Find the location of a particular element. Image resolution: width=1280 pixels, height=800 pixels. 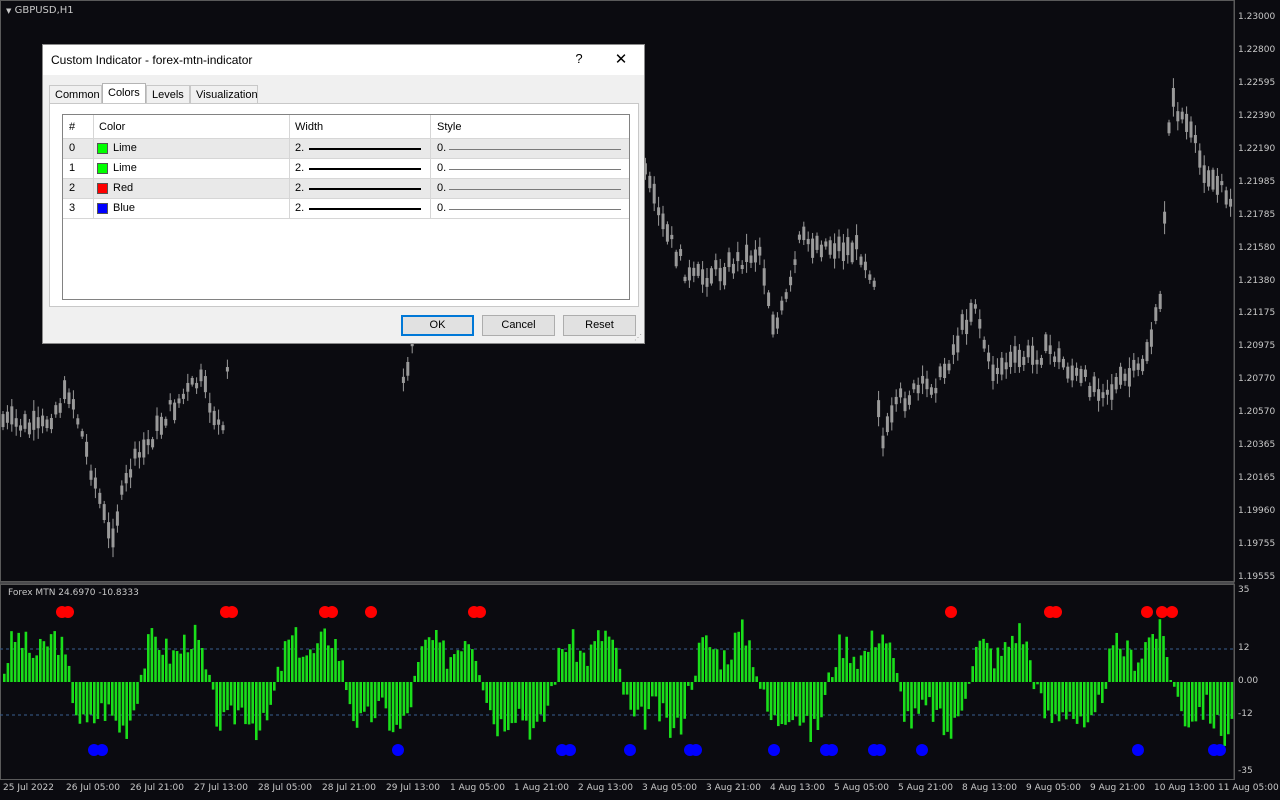

cancel-button: Cancel is located at coordinates (518, 325).